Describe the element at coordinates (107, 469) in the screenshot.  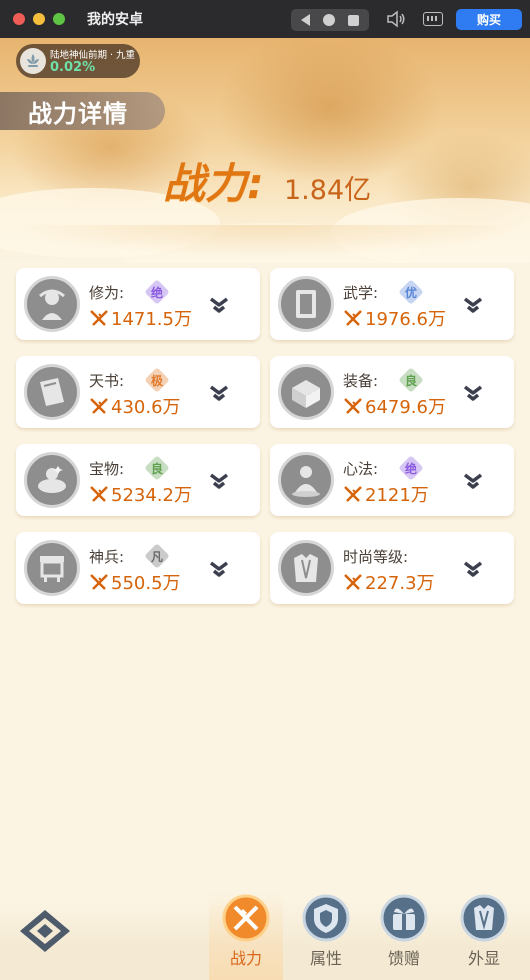
I see `power-card-label: 宝物:` at that location.